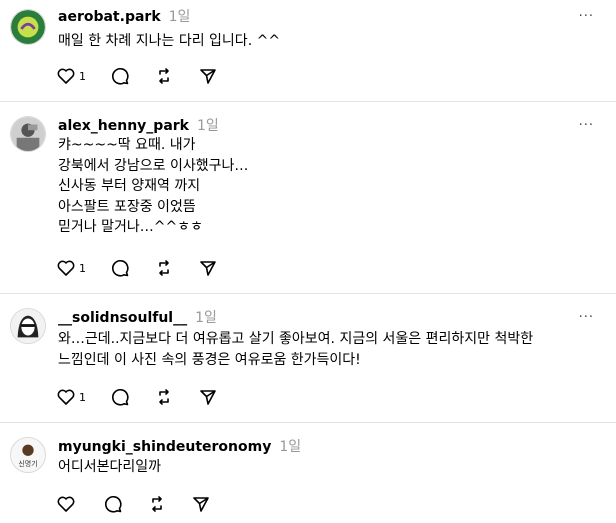  Describe the element at coordinates (123, 126) in the screenshot. I see `username: alex_henny_park` at that location.